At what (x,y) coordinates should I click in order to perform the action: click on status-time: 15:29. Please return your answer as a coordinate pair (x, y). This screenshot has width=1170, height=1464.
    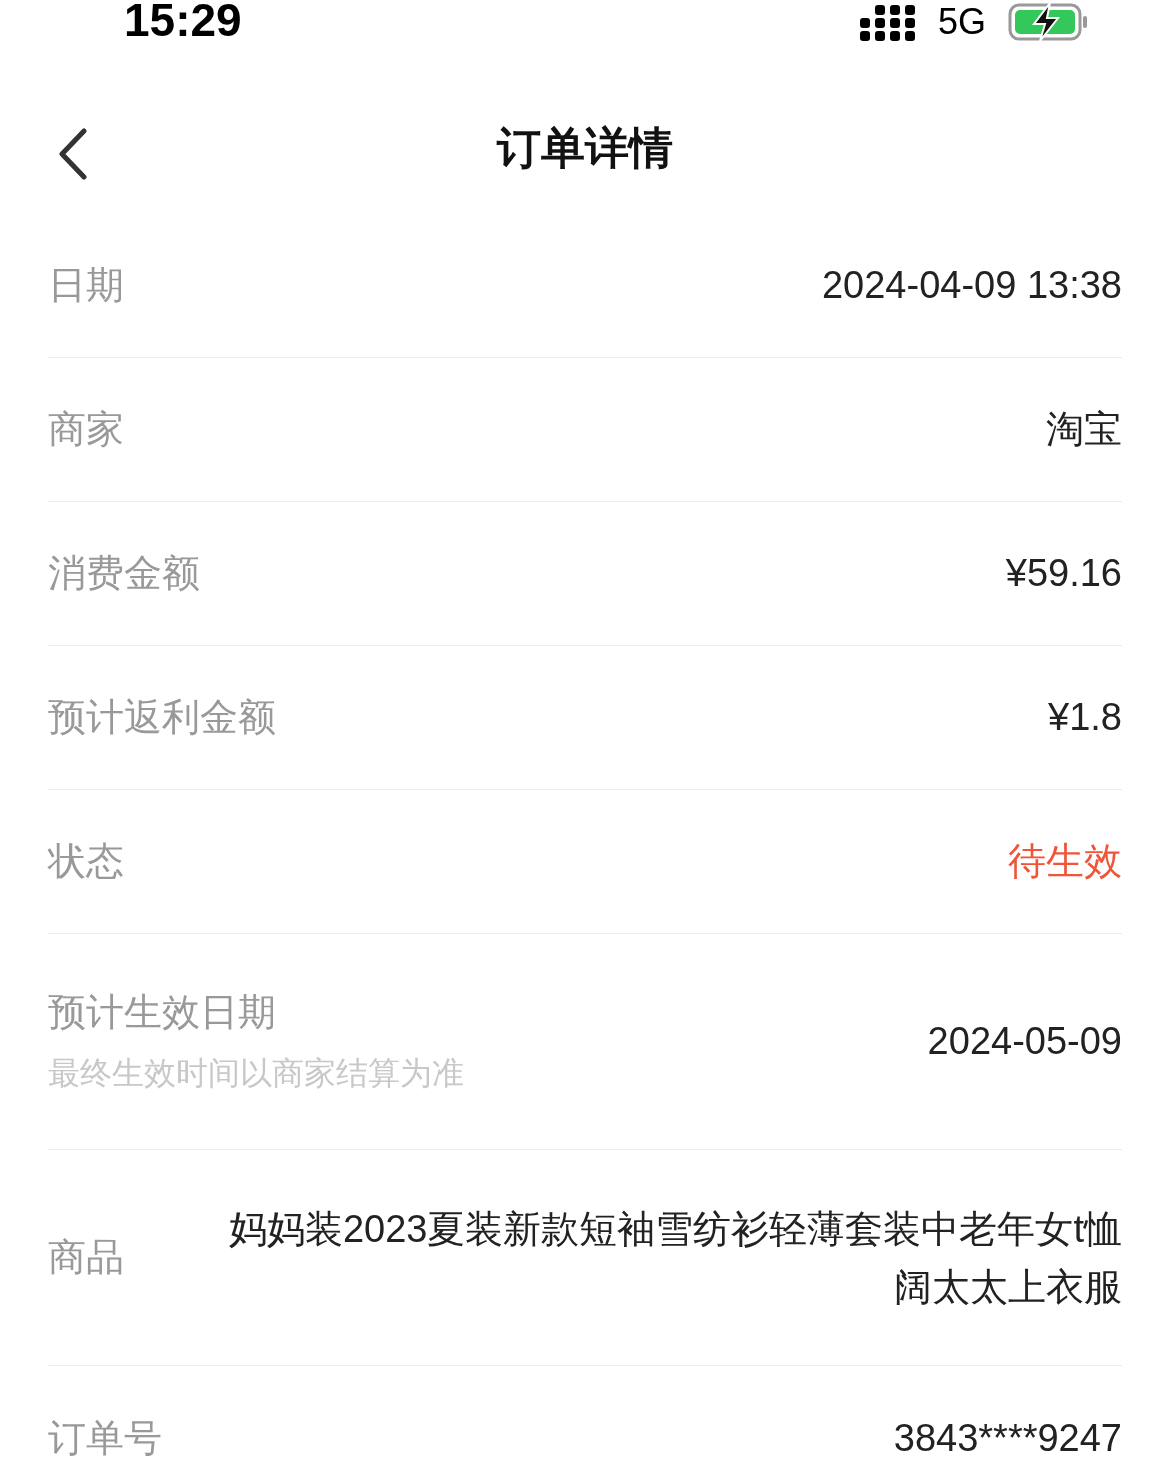
    Looking at the image, I should click on (183, 21).